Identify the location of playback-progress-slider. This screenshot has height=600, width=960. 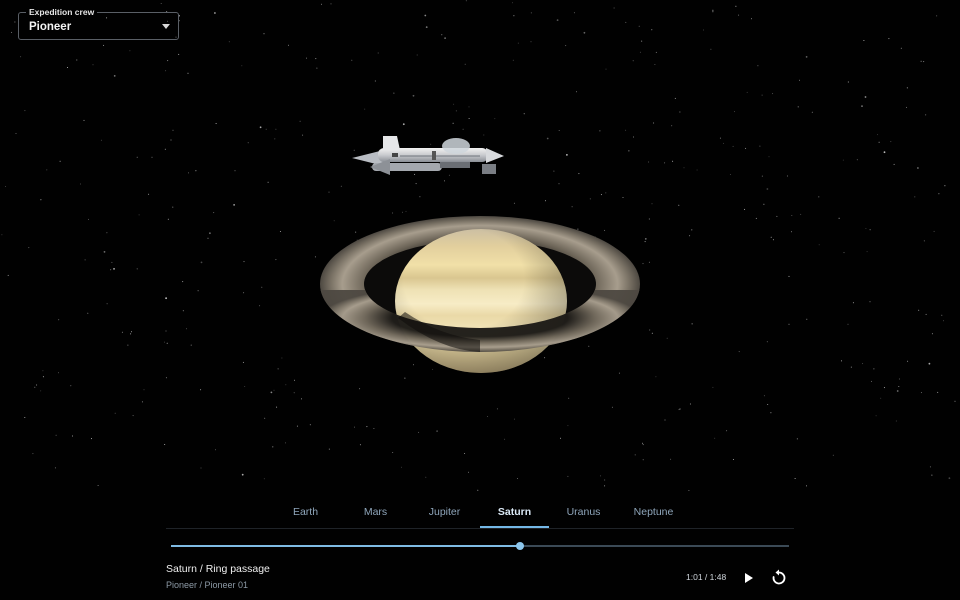
(480, 546).